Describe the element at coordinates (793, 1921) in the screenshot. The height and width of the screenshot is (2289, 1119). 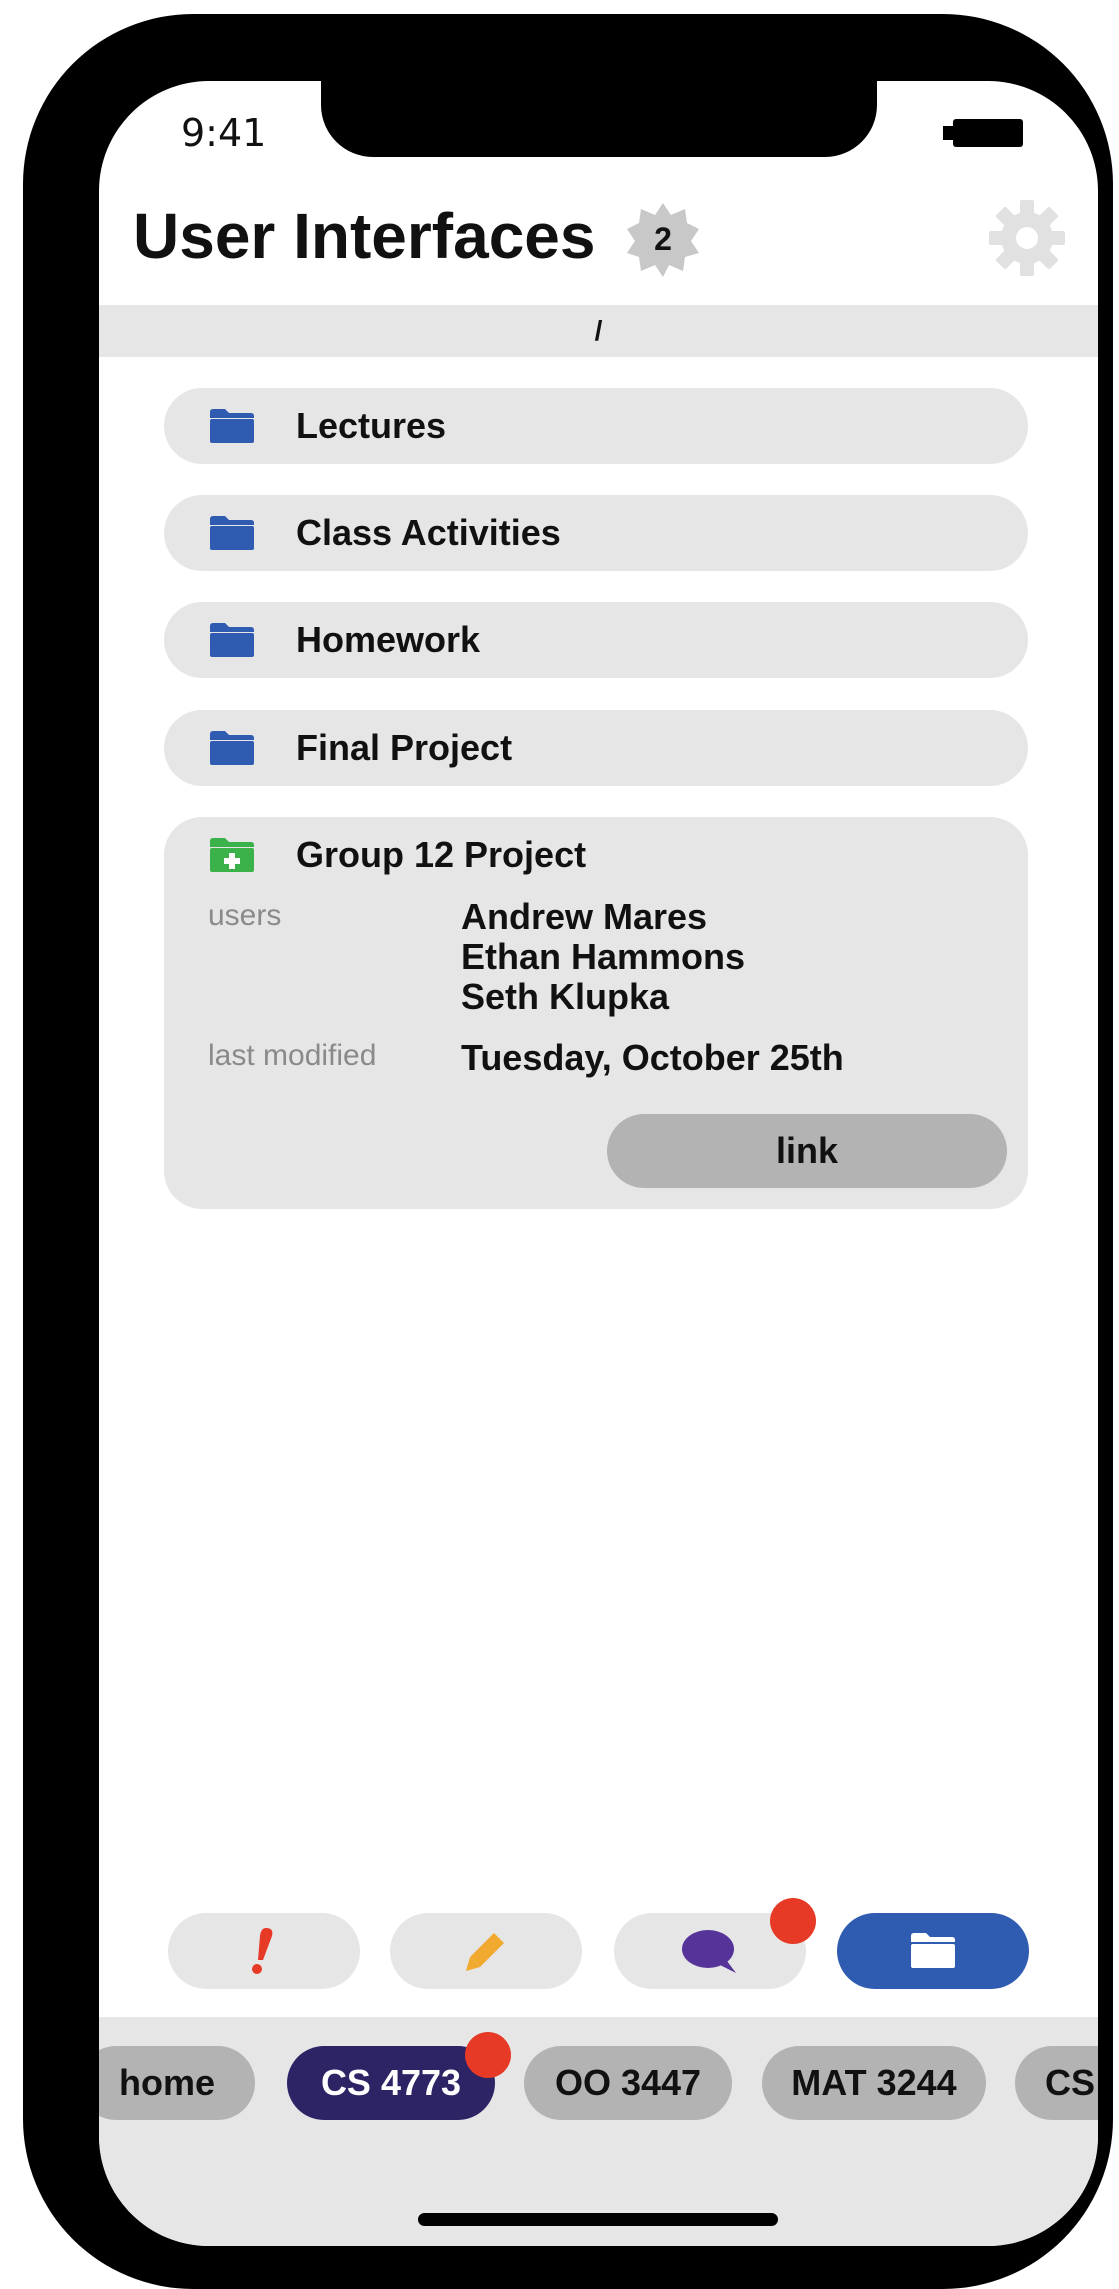
I see `chat-notification-dot` at that location.